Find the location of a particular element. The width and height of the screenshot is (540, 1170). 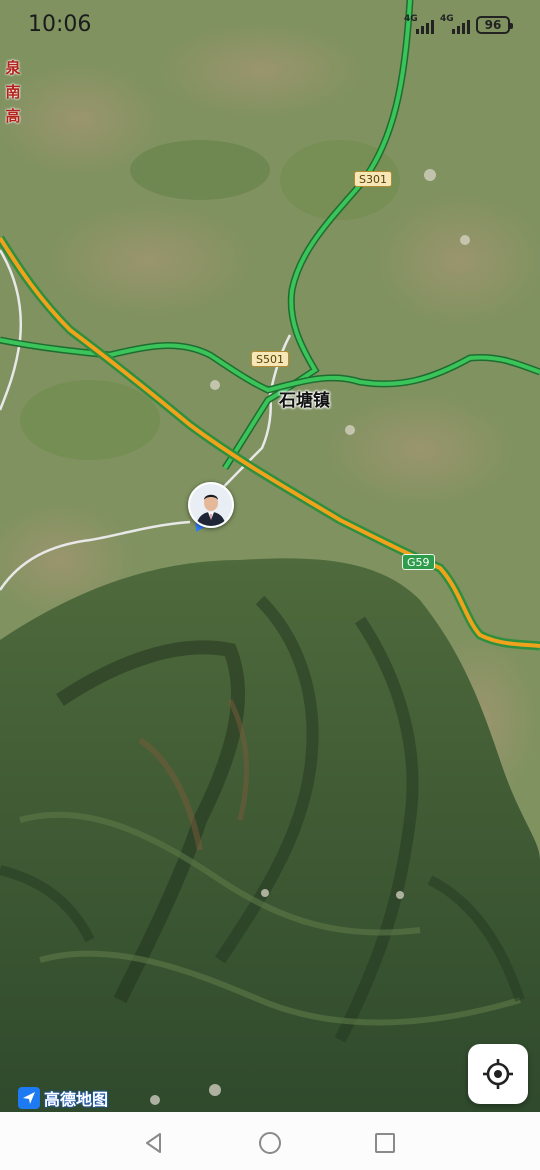

back-button is located at coordinates (154, 1143).